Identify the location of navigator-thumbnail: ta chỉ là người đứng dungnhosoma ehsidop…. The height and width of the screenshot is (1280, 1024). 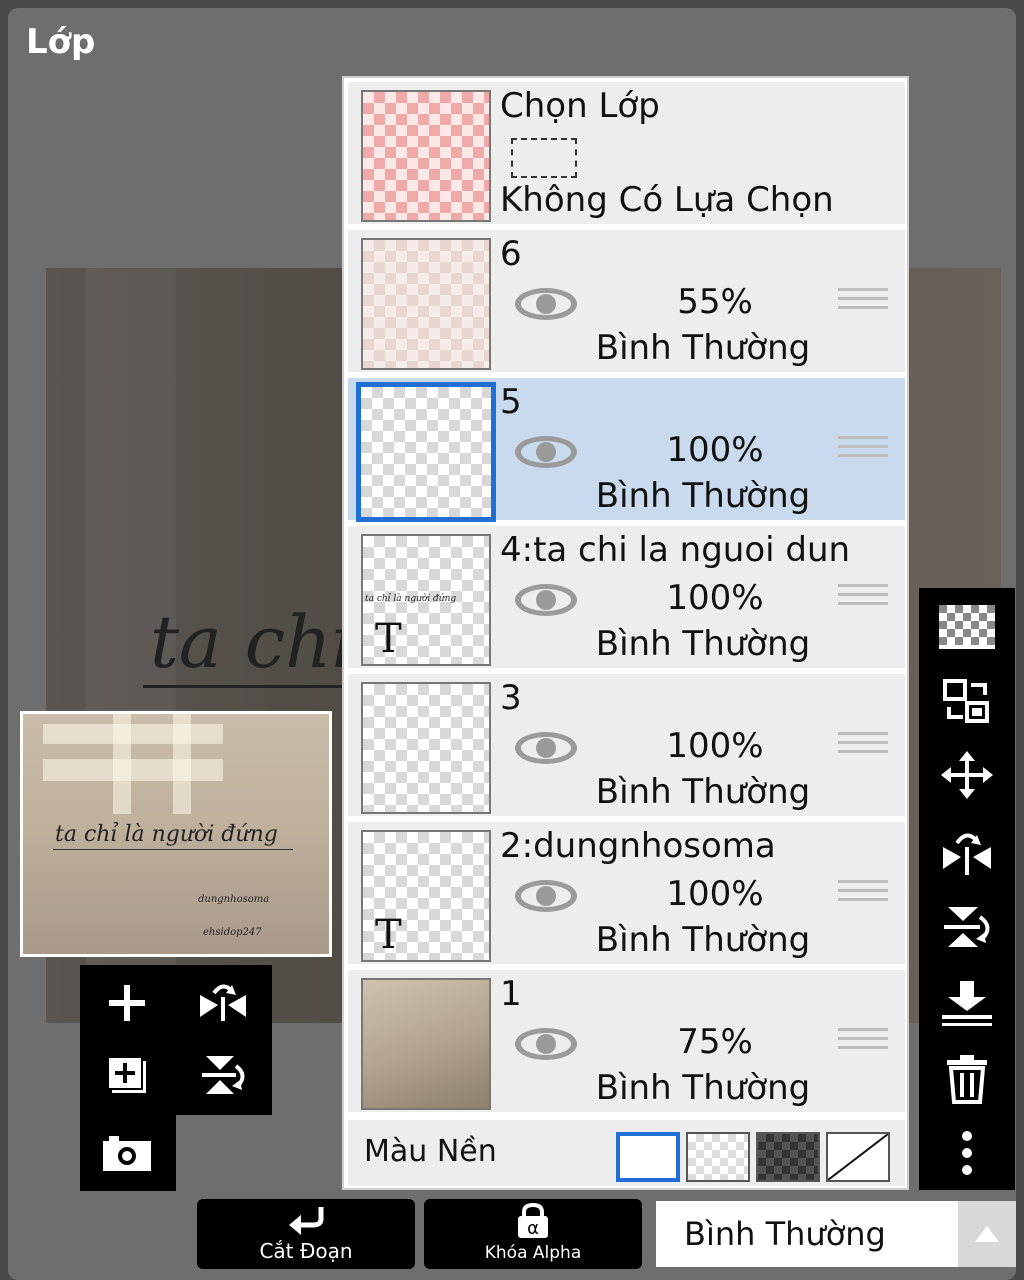
(176, 834).